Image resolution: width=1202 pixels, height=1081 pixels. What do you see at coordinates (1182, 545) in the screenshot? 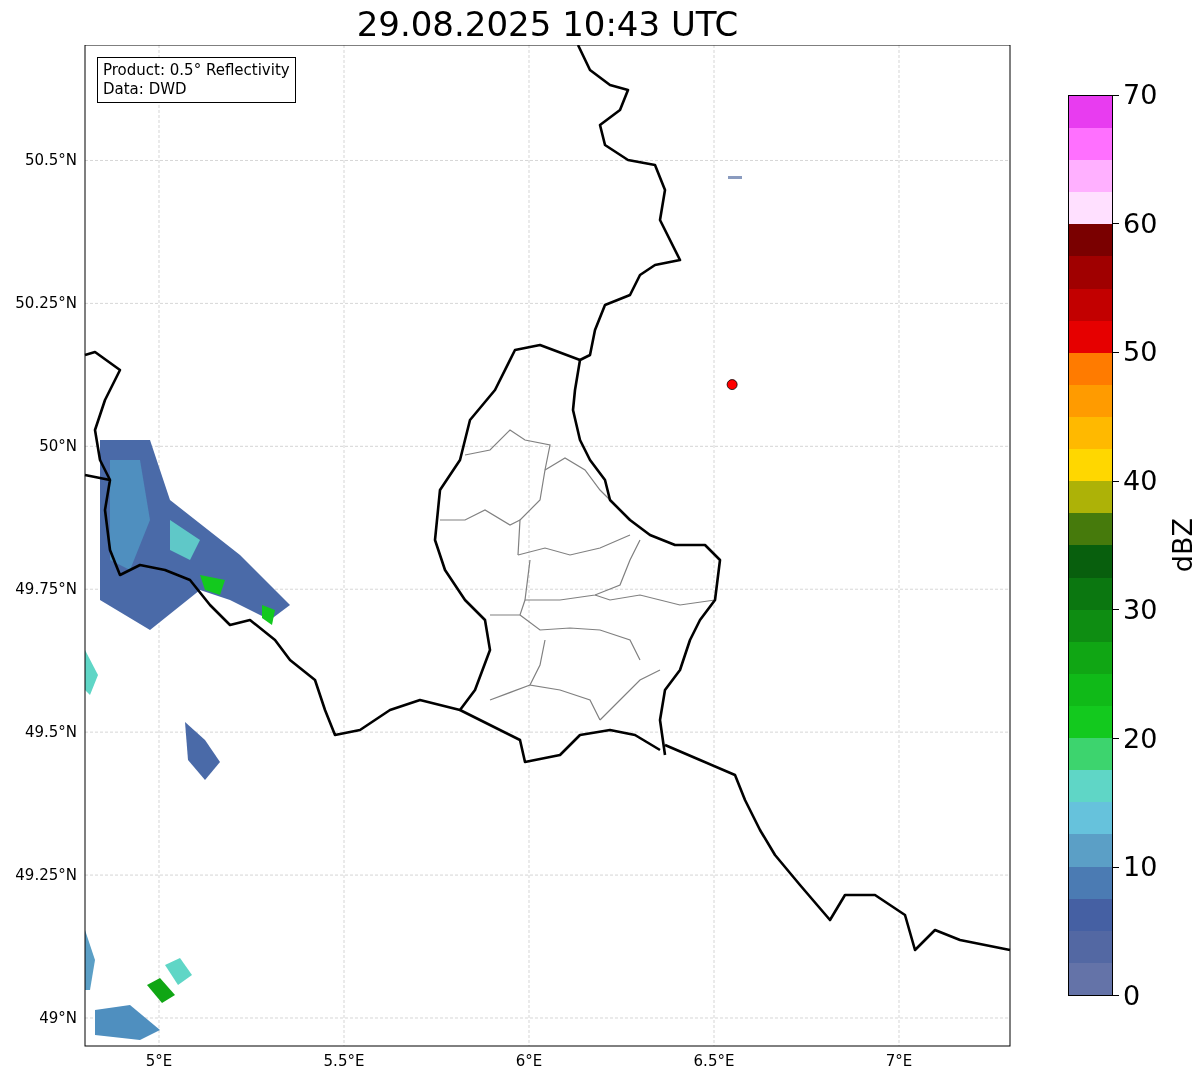
I see `colorbar-label: dBZ` at bounding box center [1182, 545].